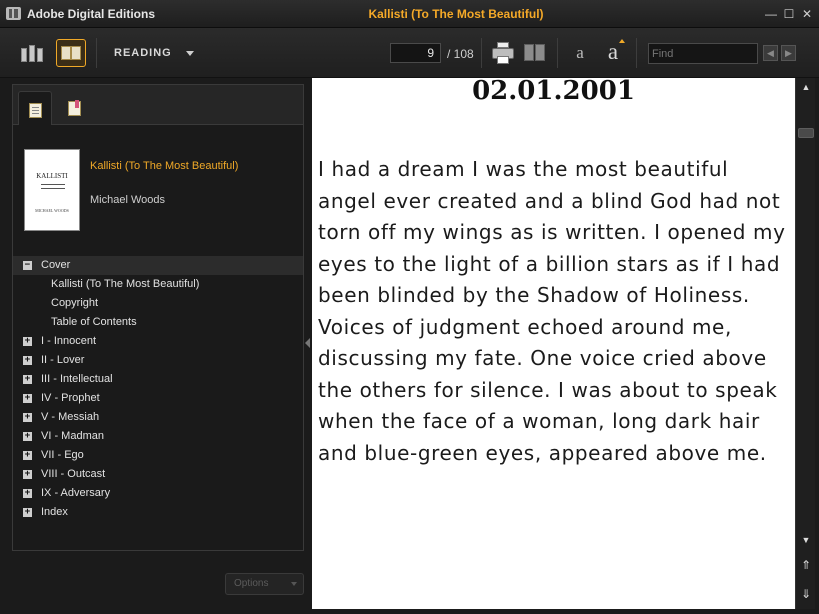 Image resolution: width=819 pixels, height=614 pixels. What do you see at coordinates (415, 53) in the screenshot?
I see `page-number-input` at bounding box center [415, 53].